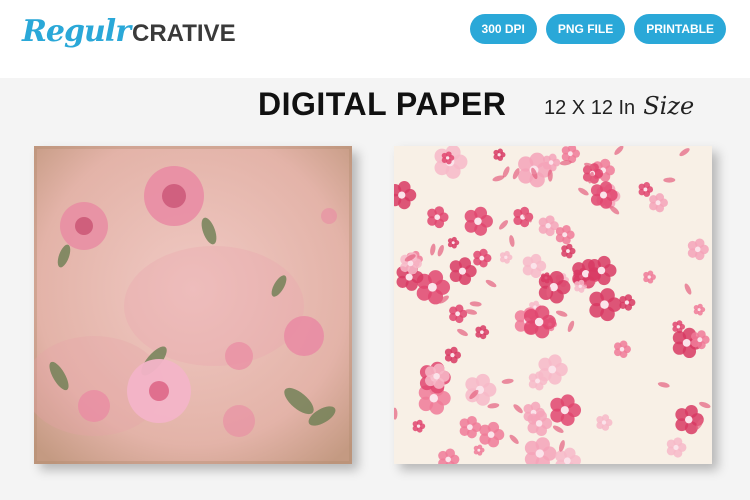 The width and height of the screenshot is (750, 500). I want to click on feature-badges: 300 DPI PNG FILE PRINTABLE, so click(597, 29).